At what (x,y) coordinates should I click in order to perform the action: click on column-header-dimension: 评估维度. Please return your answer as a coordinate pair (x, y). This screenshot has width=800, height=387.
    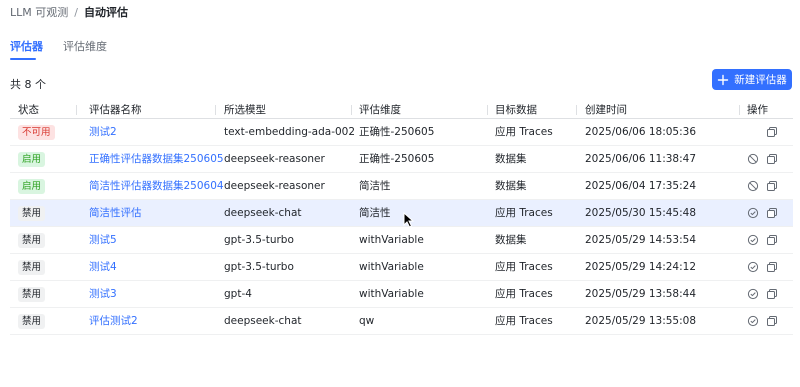
    Looking at the image, I should click on (380, 110).